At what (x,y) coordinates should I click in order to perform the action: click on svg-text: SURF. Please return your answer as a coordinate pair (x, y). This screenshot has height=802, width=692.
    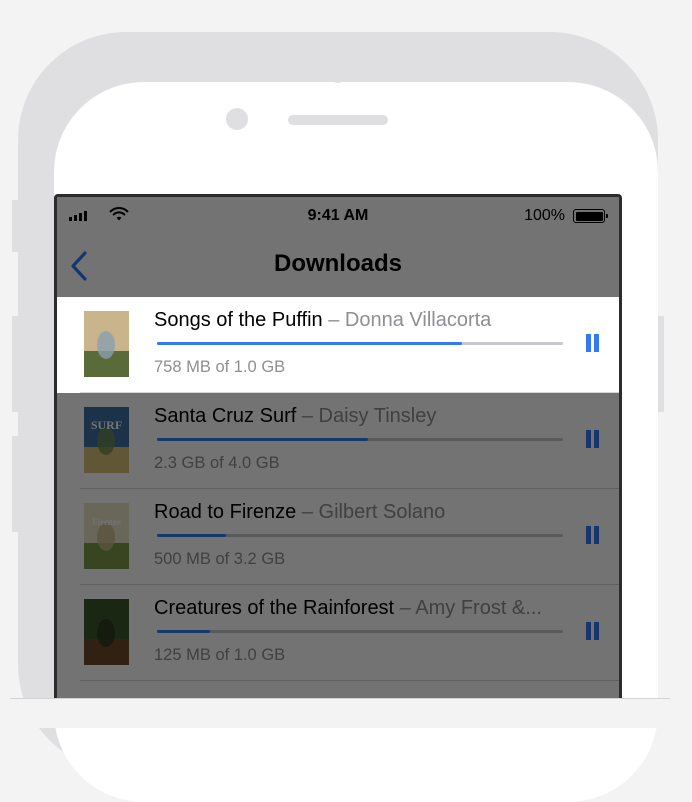
    Looking at the image, I should click on (106, 425).